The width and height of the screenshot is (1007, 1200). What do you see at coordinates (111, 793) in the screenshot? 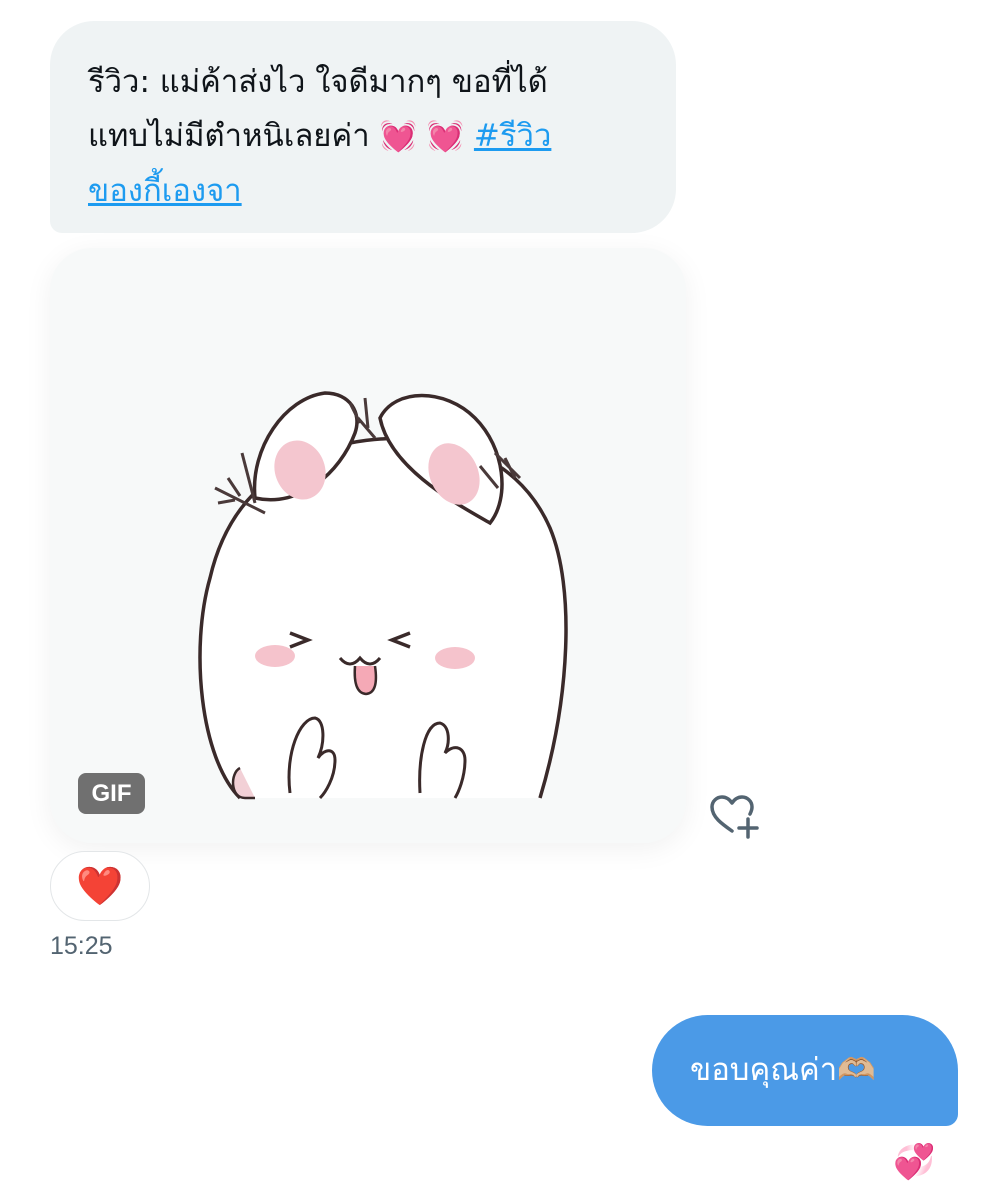
I see `gif-badge: GIF` at bounding box center [111, 793].